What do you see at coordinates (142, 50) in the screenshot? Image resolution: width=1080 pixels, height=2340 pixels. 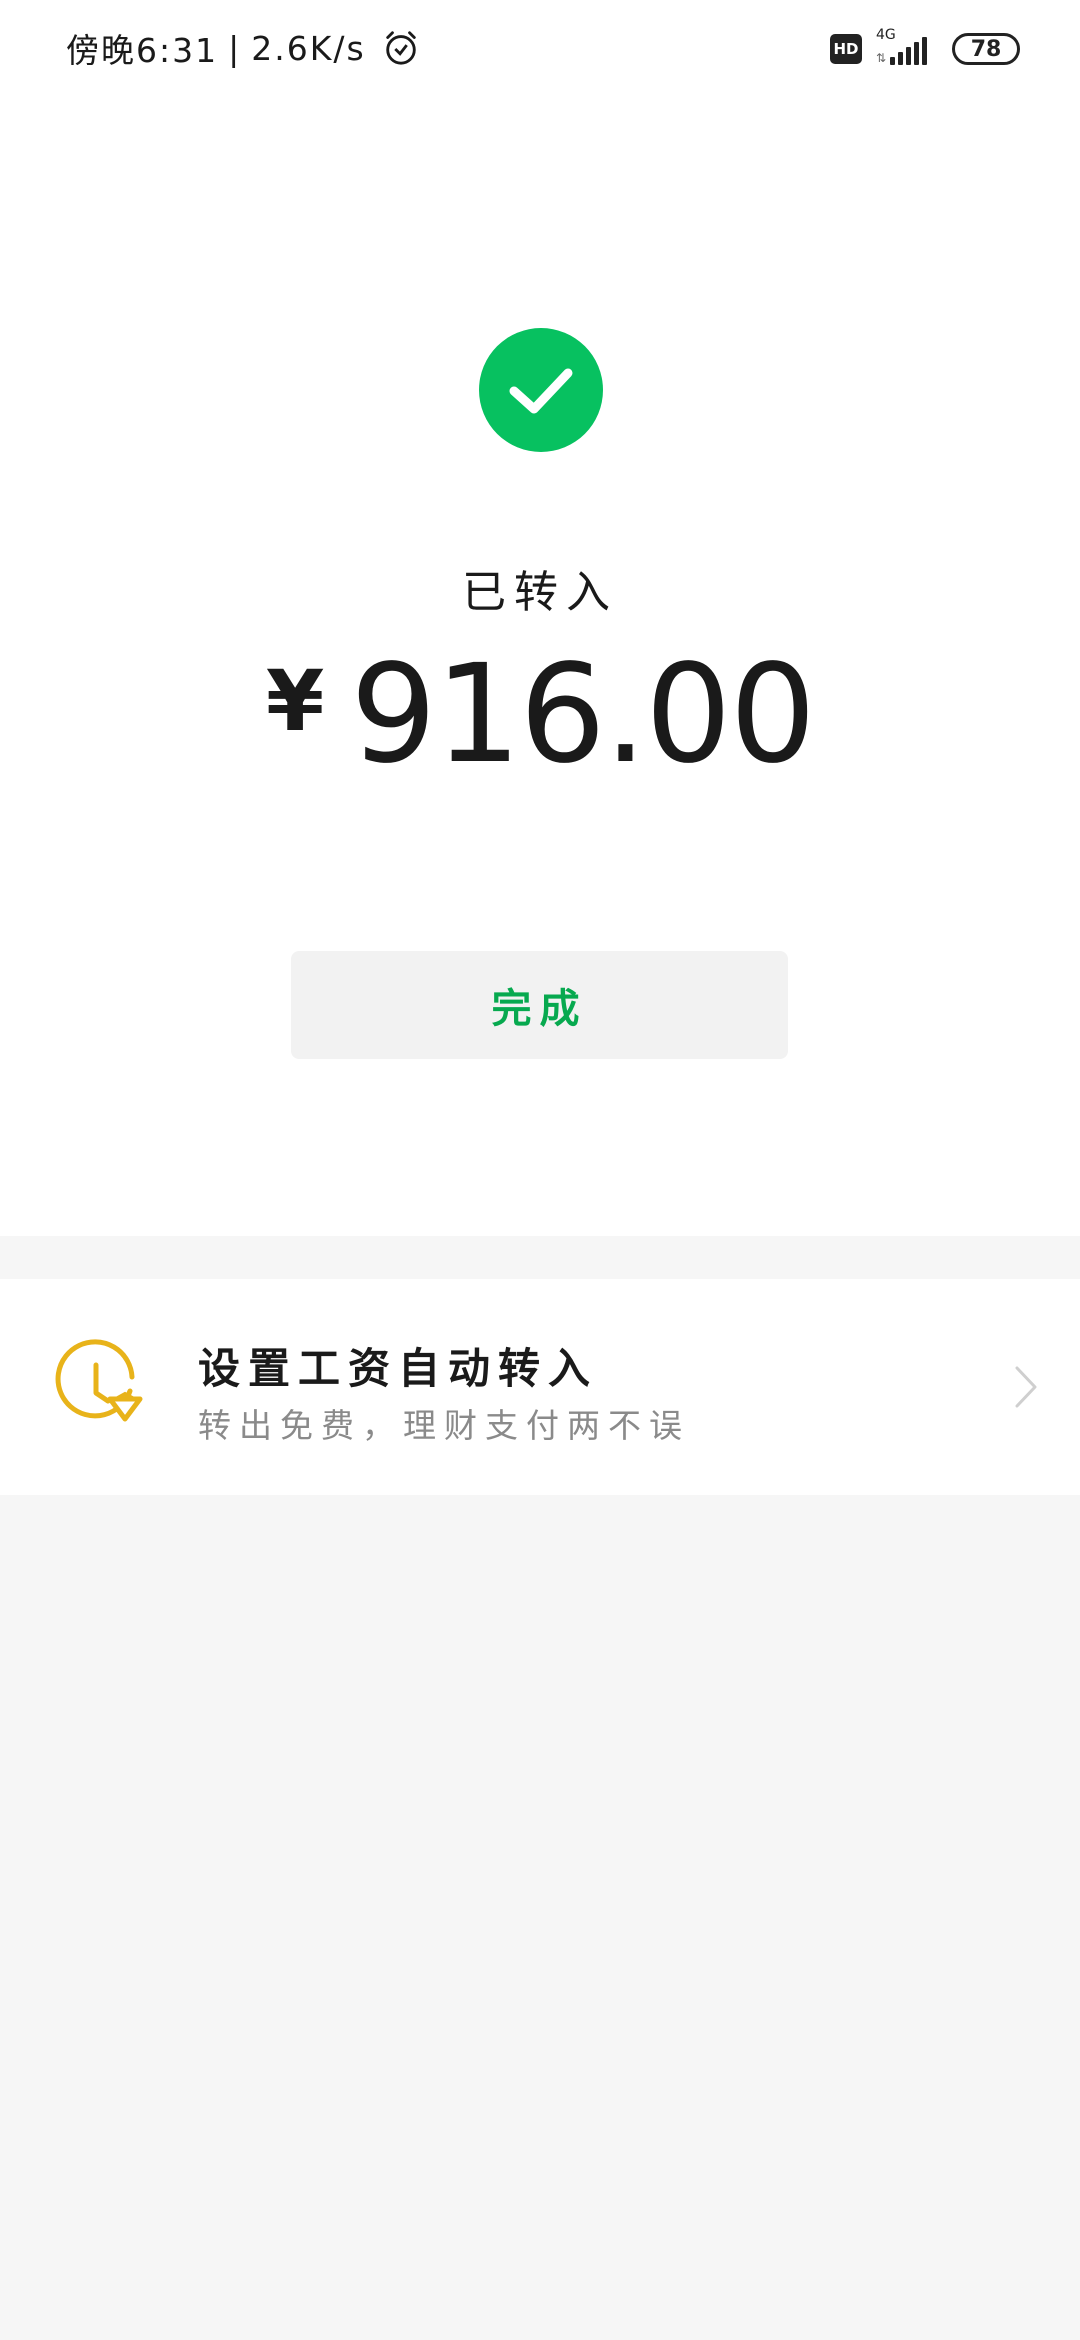 I see `status-time: 傍晚6:31` at bounding box center [142, 50].